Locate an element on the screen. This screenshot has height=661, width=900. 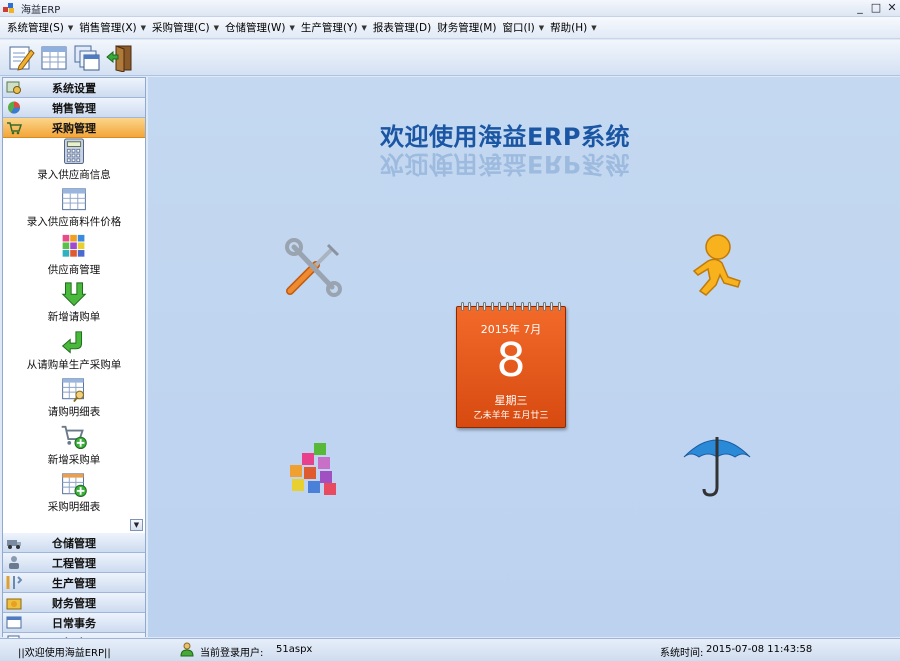
welcome-title-reflection: 欢迎使用海益ERP系统 is located at coordinates (505, 164).